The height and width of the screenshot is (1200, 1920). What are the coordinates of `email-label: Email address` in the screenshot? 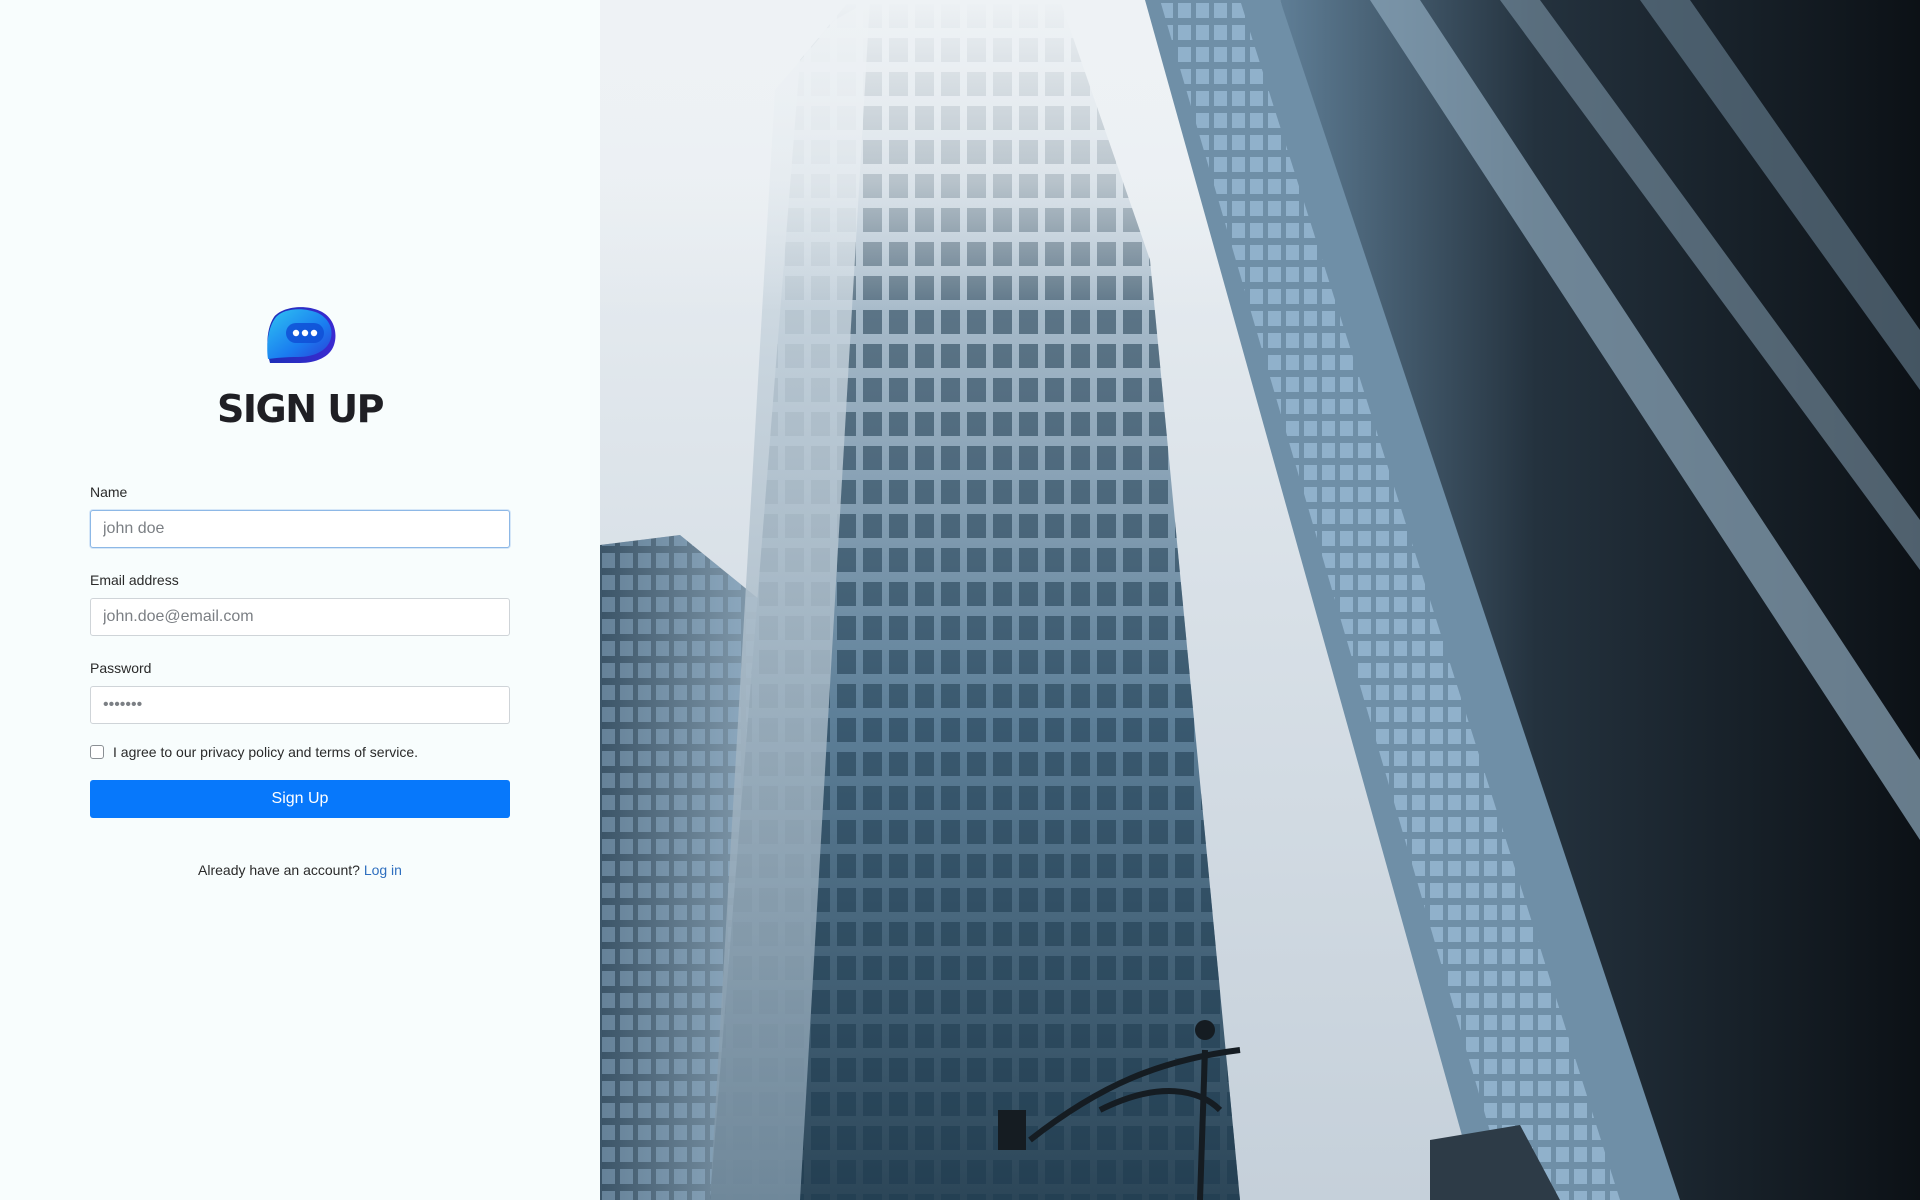 It's located at (134, 580).